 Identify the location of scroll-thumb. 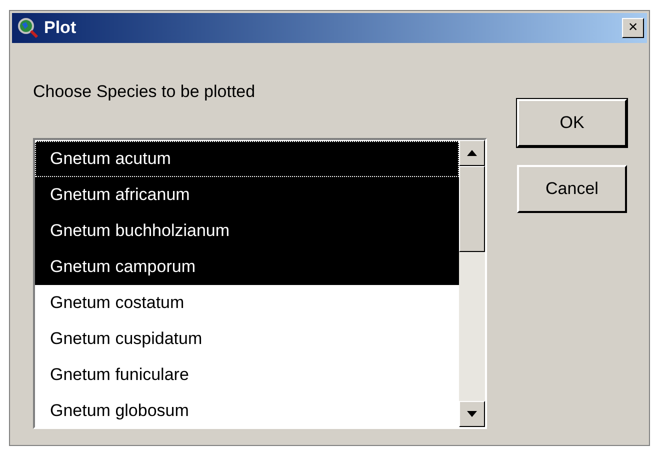
(472, 209).